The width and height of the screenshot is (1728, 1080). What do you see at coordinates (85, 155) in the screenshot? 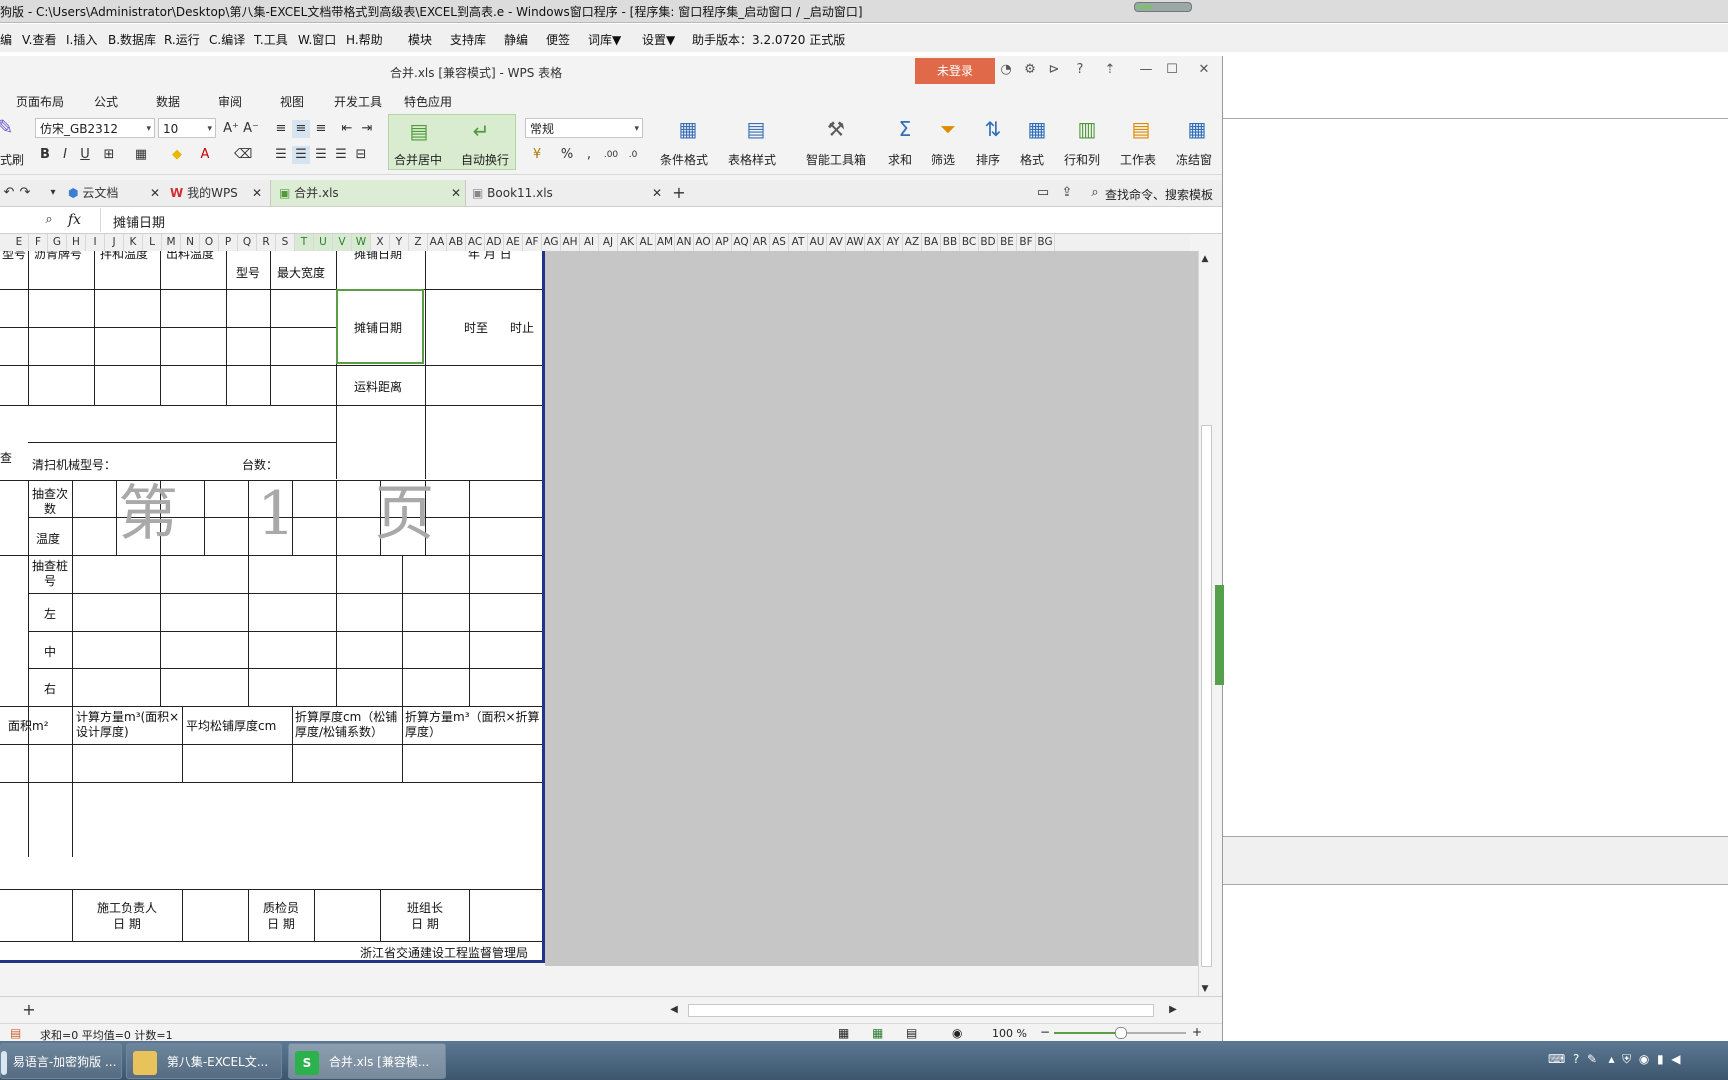
I see `underline-icon: U` at bounding box center [85, 155].